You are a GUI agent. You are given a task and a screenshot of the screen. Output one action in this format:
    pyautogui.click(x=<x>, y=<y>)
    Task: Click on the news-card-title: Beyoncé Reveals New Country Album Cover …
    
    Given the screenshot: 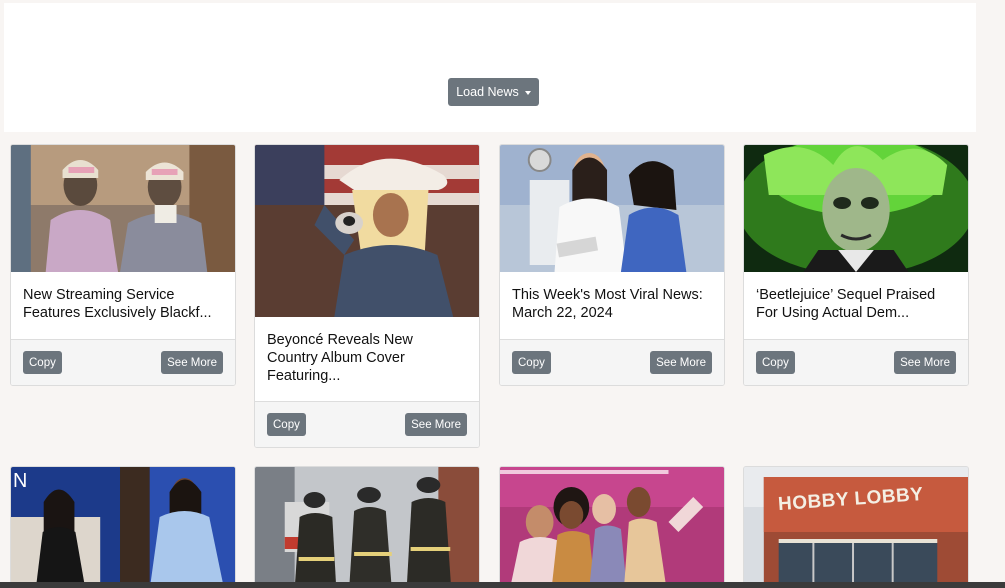 What is the action you would take?
    pyautogui.click(x=340, y=358)
    